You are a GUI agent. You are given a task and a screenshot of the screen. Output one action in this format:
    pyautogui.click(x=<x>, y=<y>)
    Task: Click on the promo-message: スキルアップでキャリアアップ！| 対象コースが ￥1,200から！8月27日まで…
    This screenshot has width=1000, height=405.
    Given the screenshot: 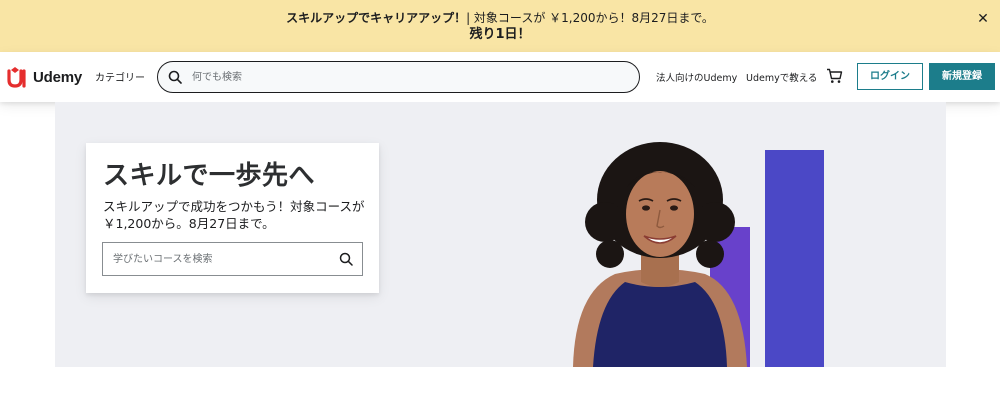 What is the action you would take?
    pyautogui.click(x=500, y=18)
    